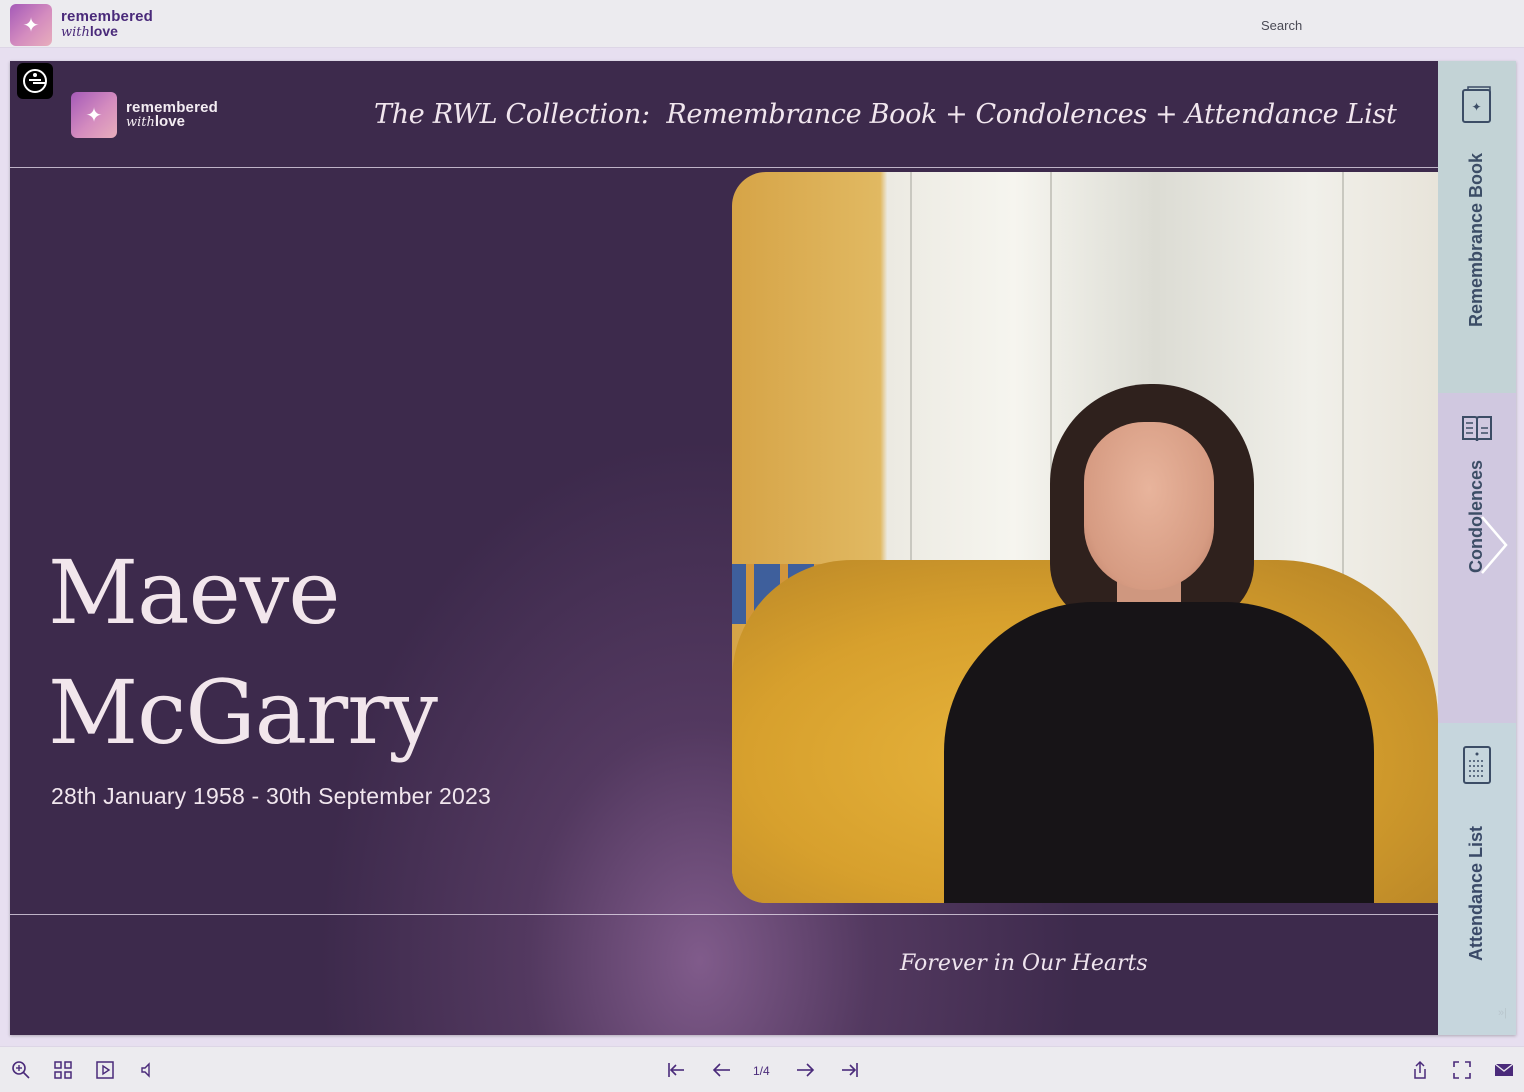 The height and width of the screenshot is (1092, 1524). I want to click on last-page-icon, so click(850, 1070).